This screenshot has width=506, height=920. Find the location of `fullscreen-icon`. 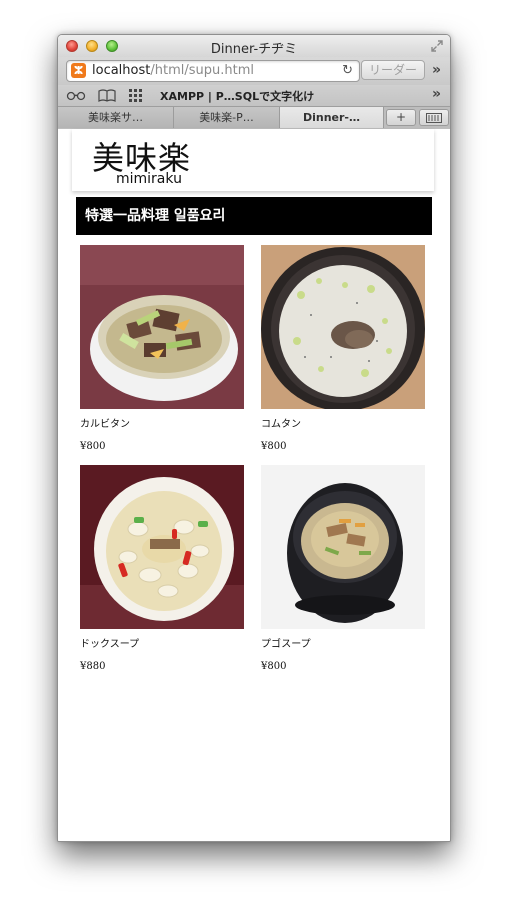

fullscreen-icon is located at coordinates (437, 46).